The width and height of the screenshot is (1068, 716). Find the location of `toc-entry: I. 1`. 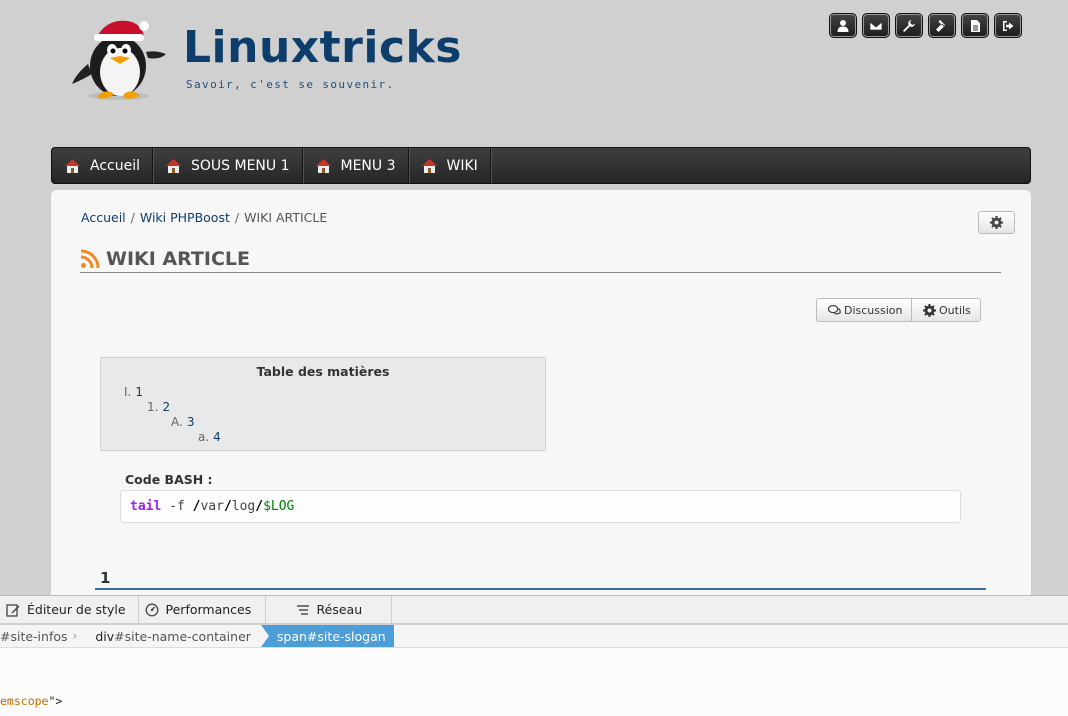

toc-entry: I. 1 is located at coordinates (133, 392).